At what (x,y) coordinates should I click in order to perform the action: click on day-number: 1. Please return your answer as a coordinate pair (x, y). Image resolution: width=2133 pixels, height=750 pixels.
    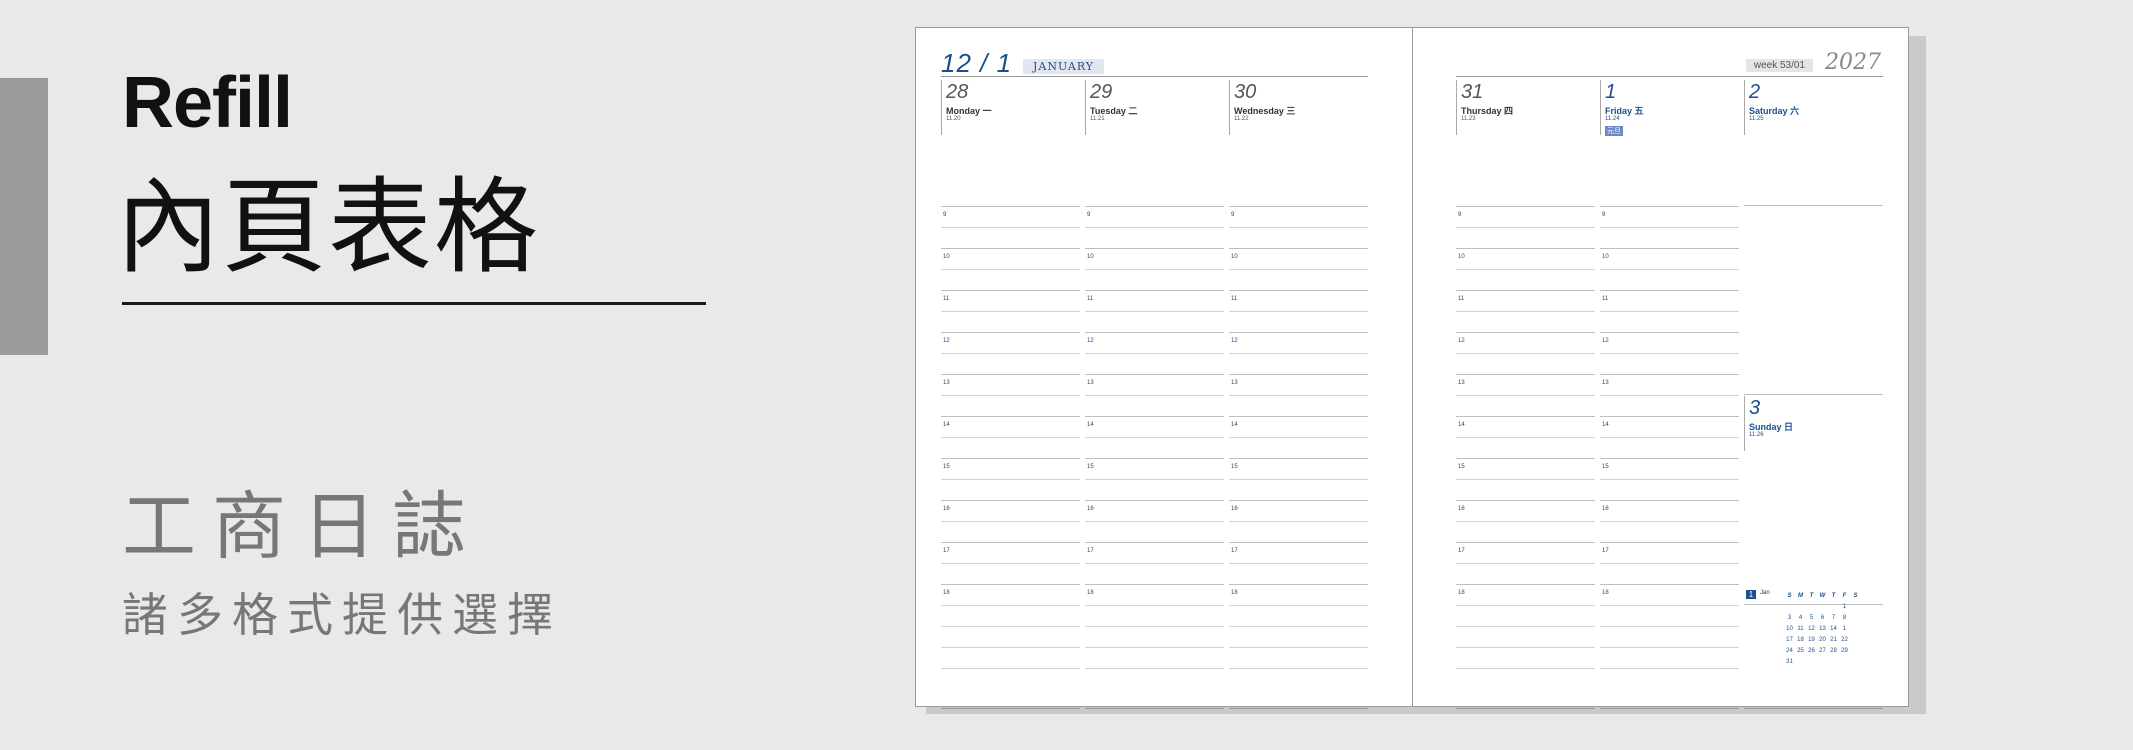
    Looking at the image, I should click on (1611, 92).